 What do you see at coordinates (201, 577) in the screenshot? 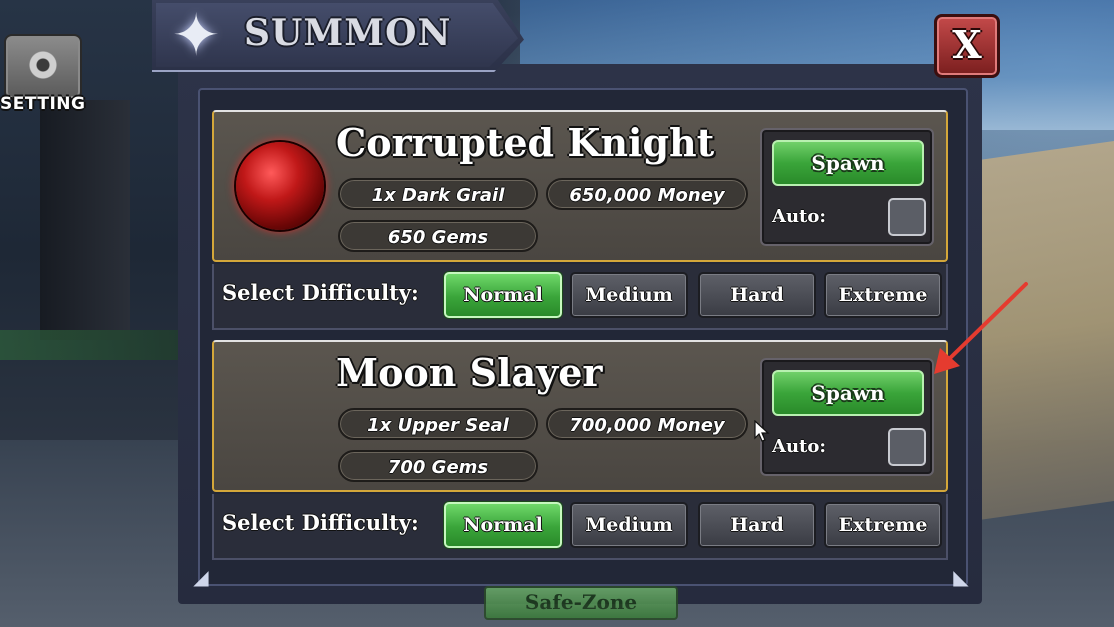
I see `corner-ornament-icon: ◢` at bounding box center [201, 577].